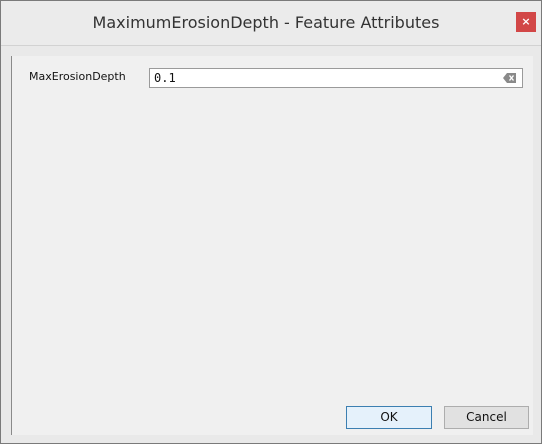 This screenshot has width=542, height=444. What do you see at coordinates (165, 78) in the screenshot?
I see `max-erosion-depth-value: 0.1` at bounding box center [165, 78].